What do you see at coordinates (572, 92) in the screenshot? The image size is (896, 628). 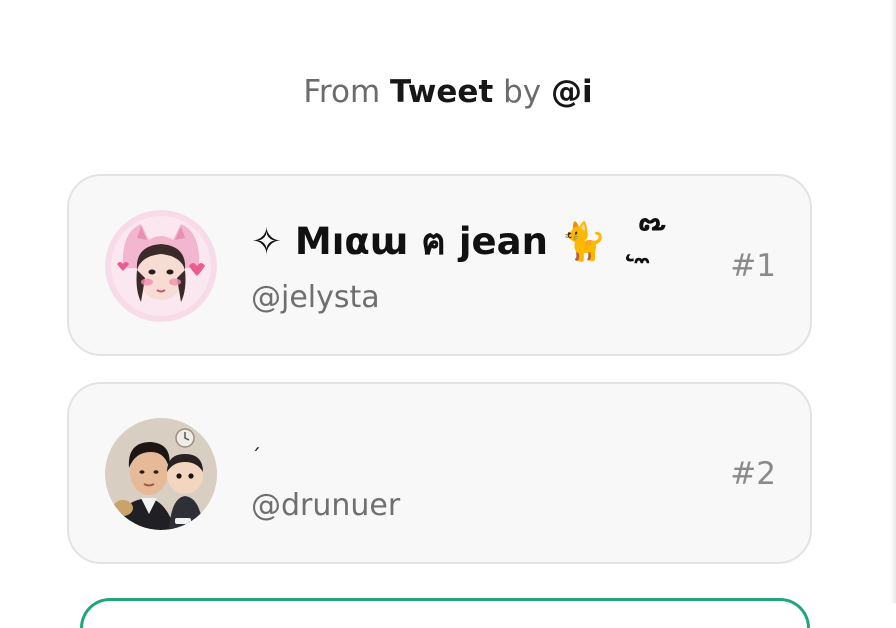 I see `header-author-handle: @i` at bounding box center [572, 92].